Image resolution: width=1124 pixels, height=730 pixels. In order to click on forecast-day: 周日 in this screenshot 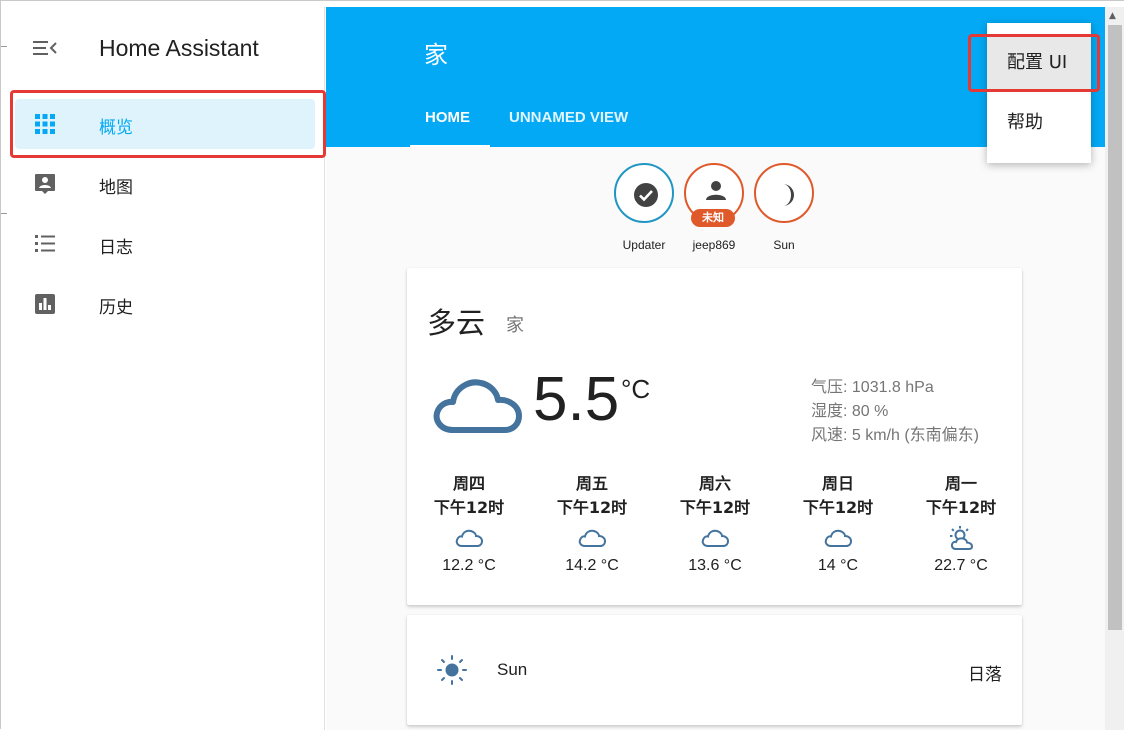, I will do `click(837, 483)`.